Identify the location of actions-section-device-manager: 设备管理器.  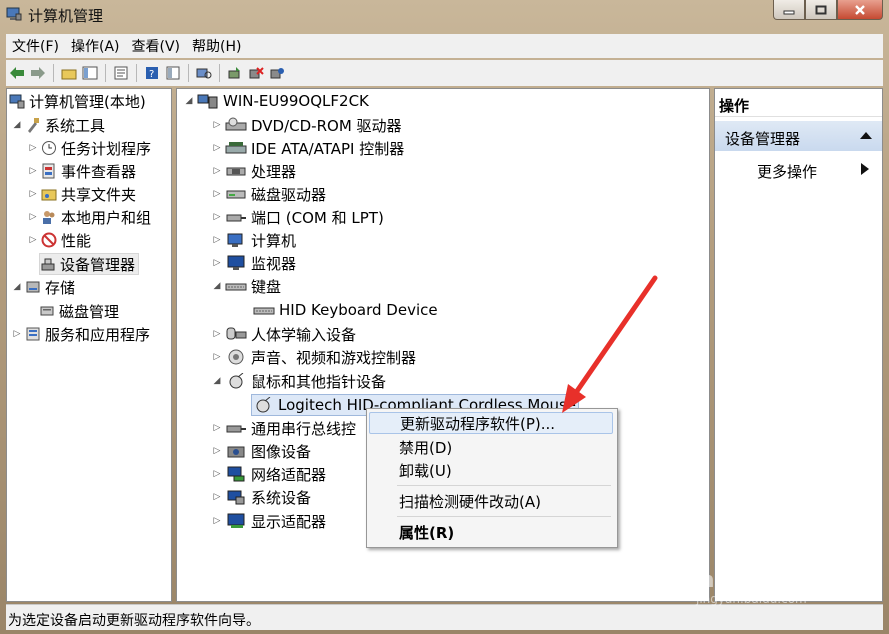
(798, 136).